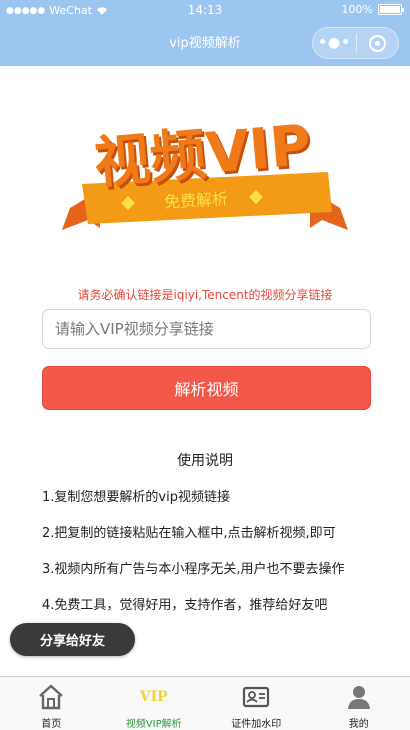 The image size is (410, 730). I want to click on logo-ribbon-text: 免费解析, so click(196, 200).